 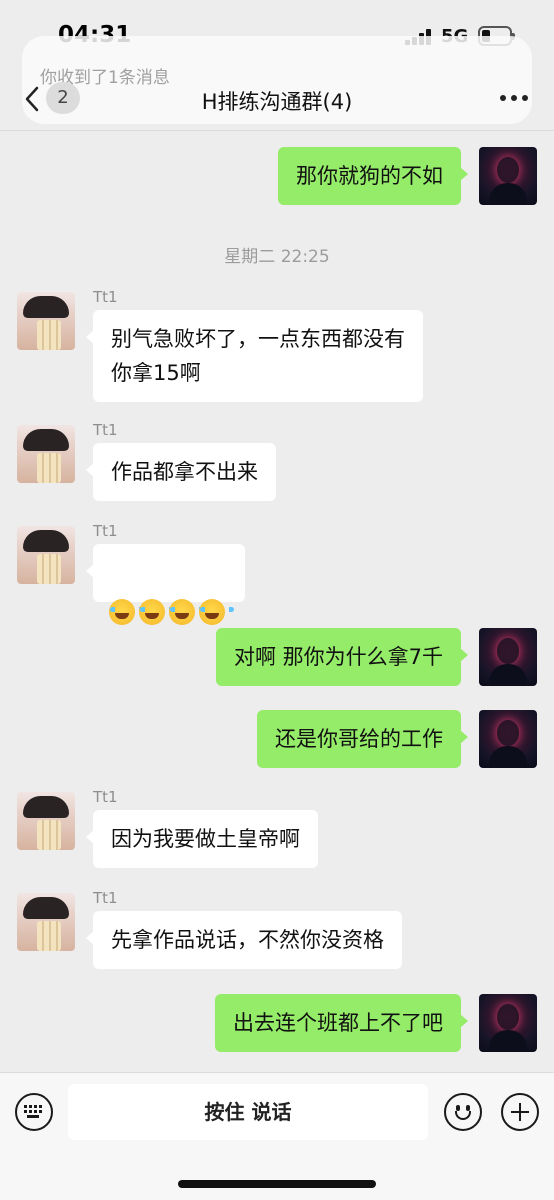 What do you see at coordinates (202, 839) in the screenshot?
I see `message-bubble-incoming: 因为我要做土皇帝啊` at bounding box center [202, 839].